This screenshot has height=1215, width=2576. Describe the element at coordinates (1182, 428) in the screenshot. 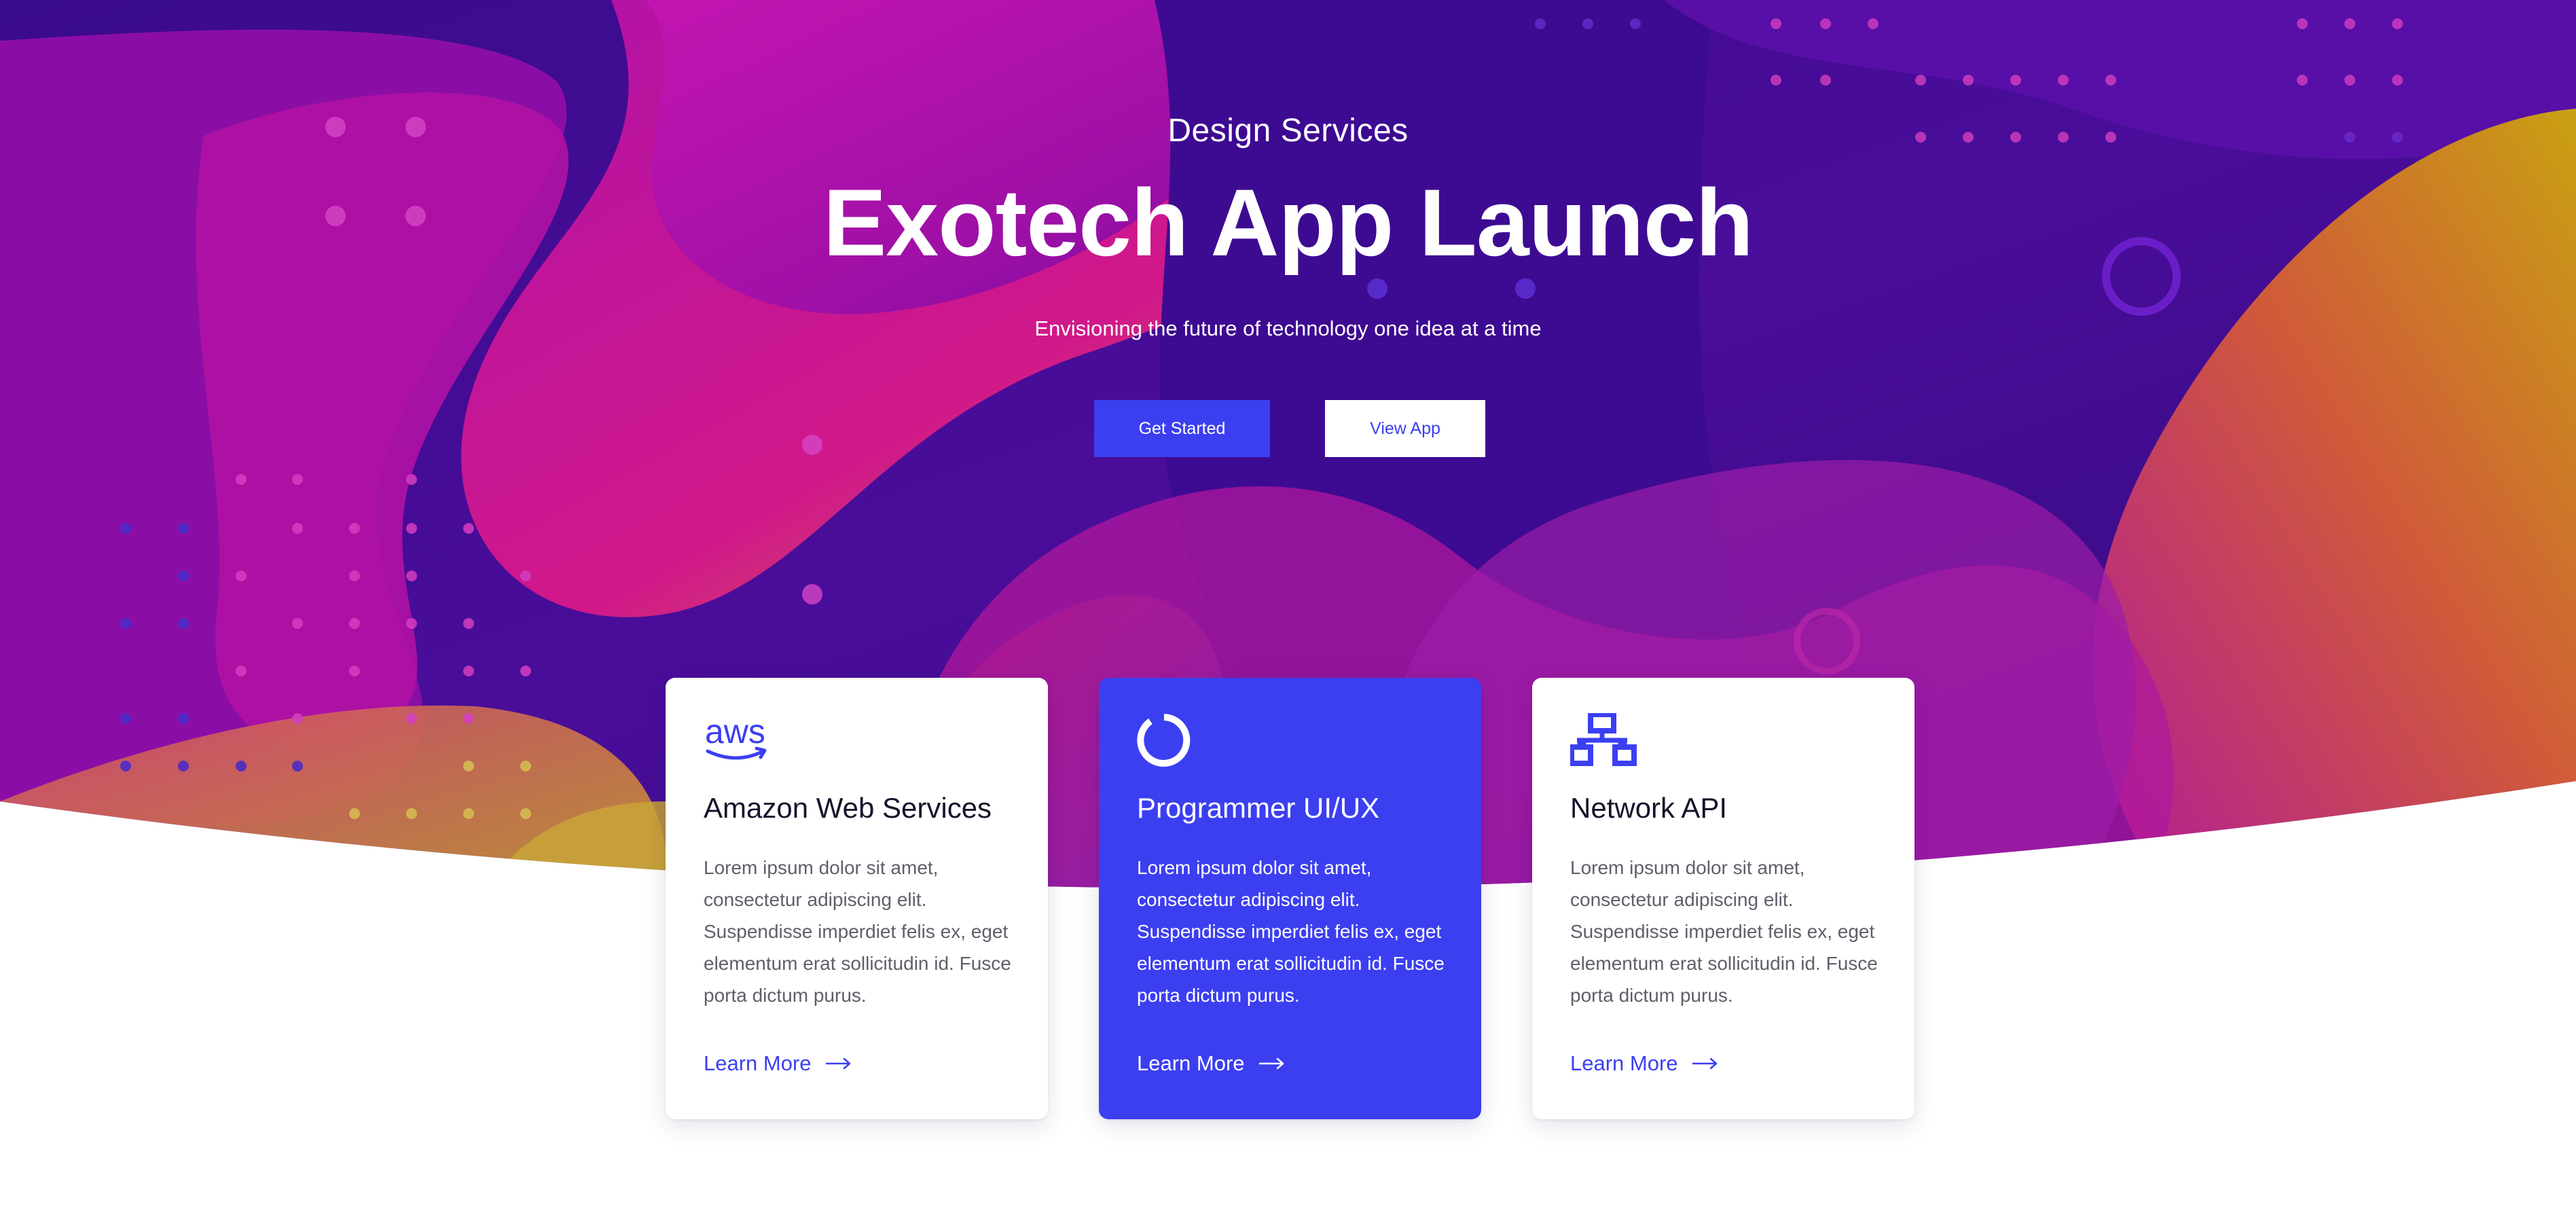

I see `get-started-button: Get Started` at that location.